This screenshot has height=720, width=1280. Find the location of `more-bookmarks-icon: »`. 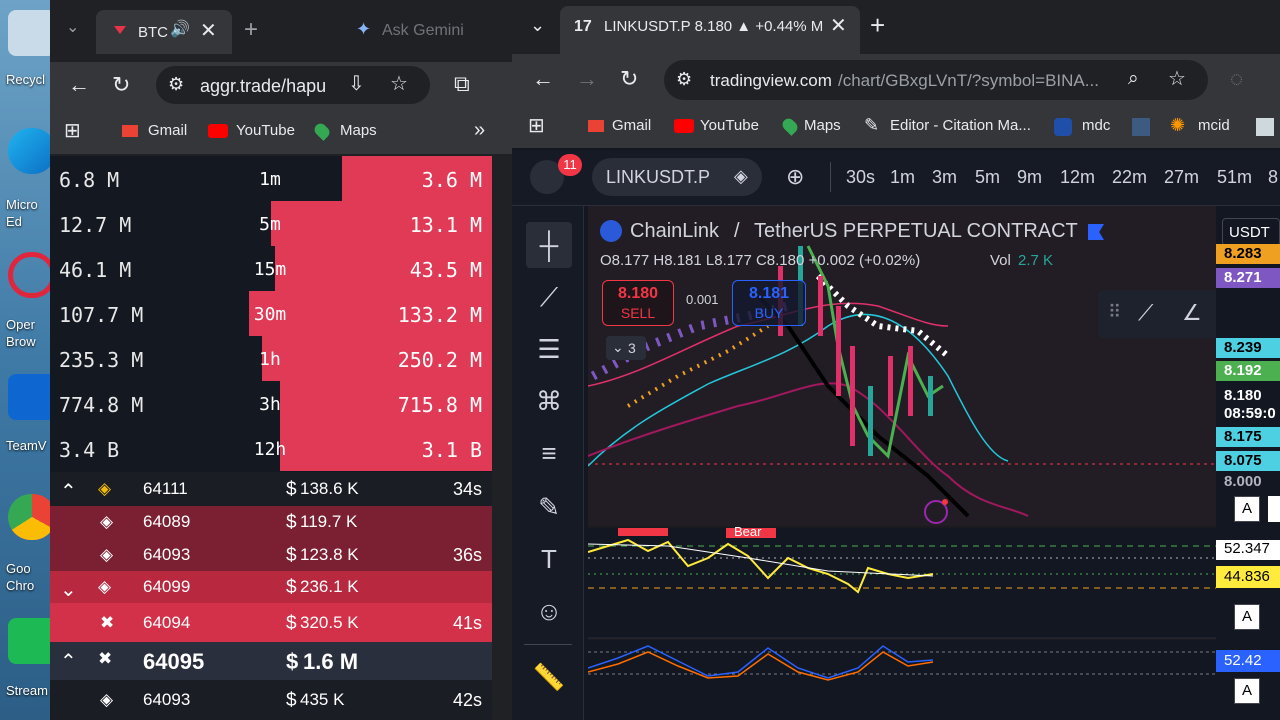

more-bookmarks-icon: » is located at coordinates (479, 130).